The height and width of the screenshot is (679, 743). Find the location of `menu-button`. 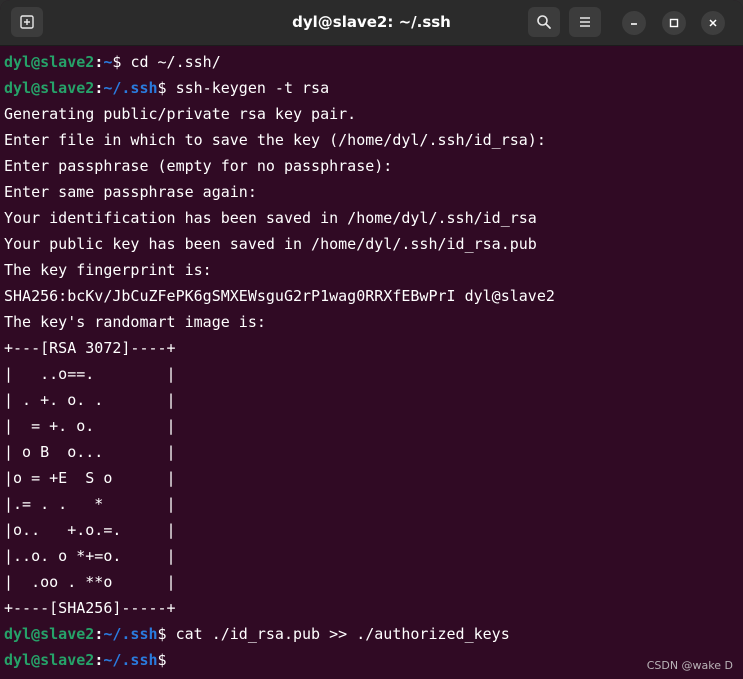

menu-button is located at coordinates (585, 22).